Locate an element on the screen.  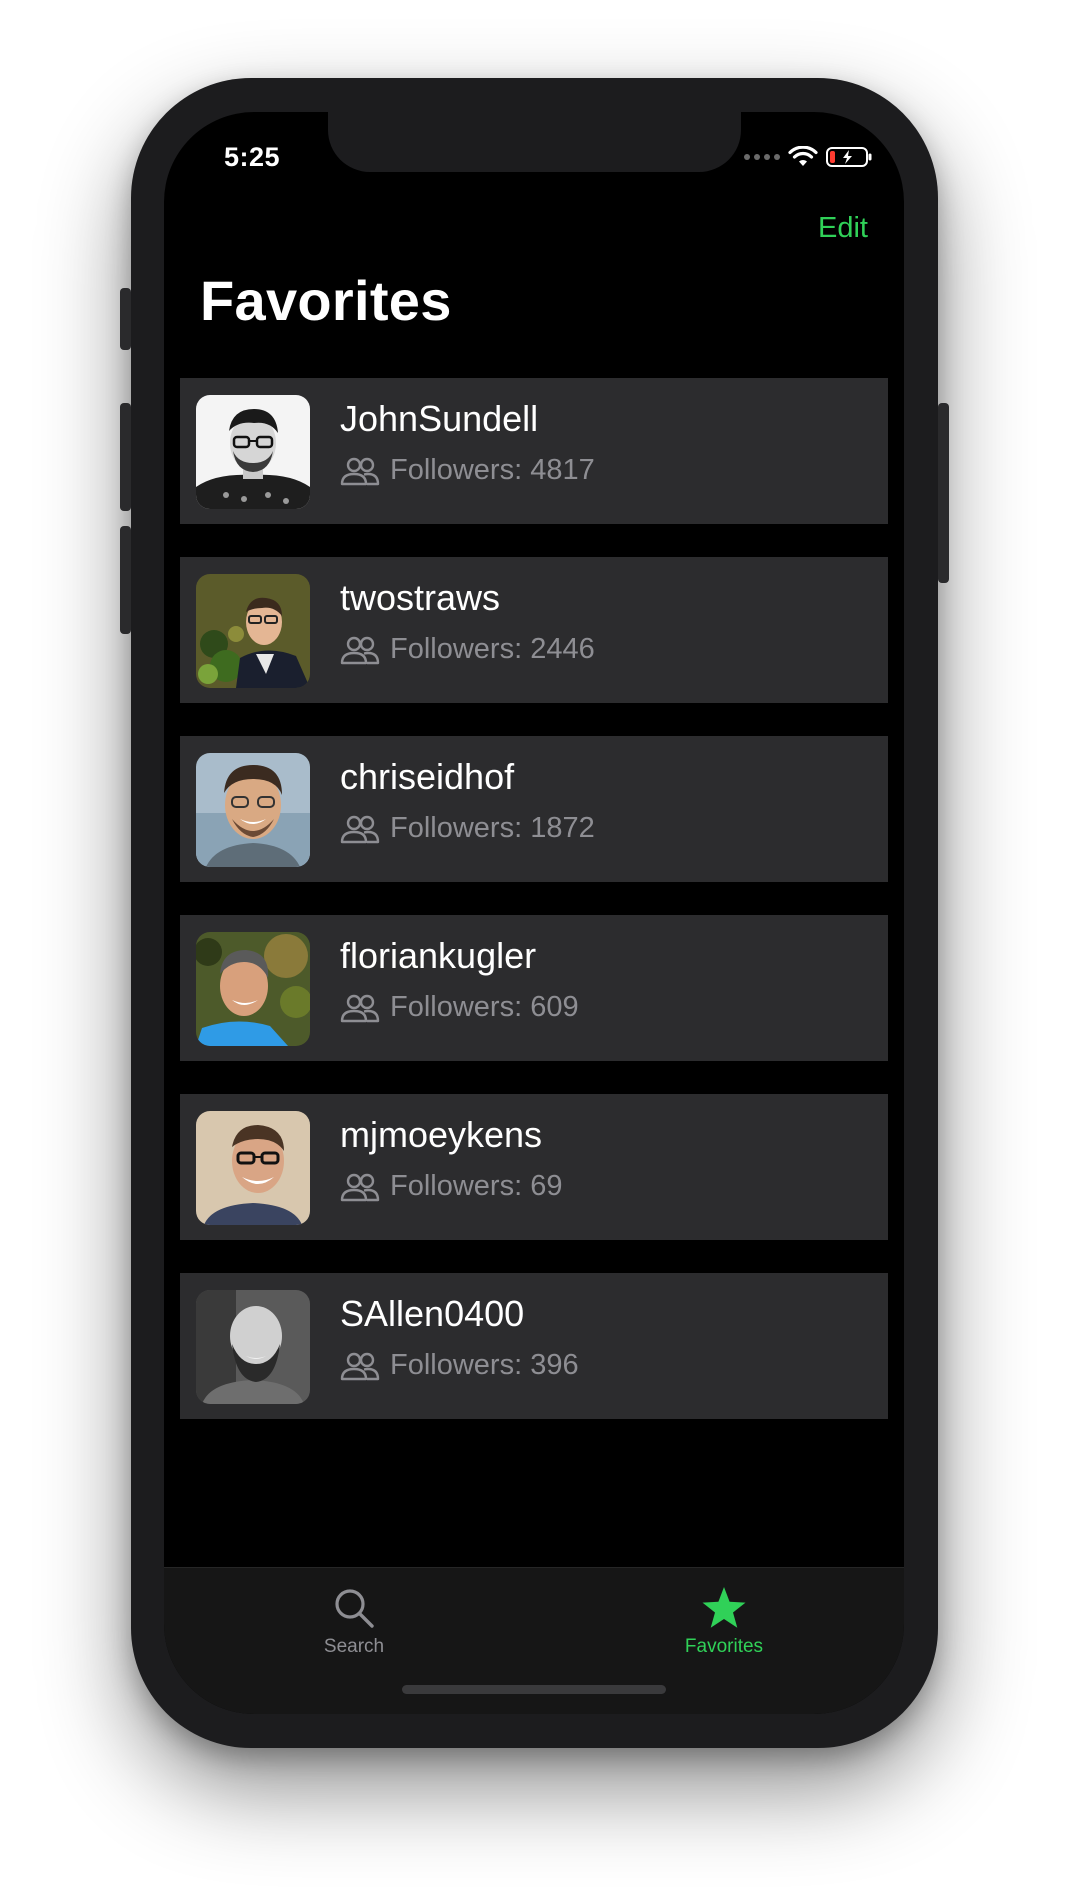
status-icons is located at coordinates (809, 157).